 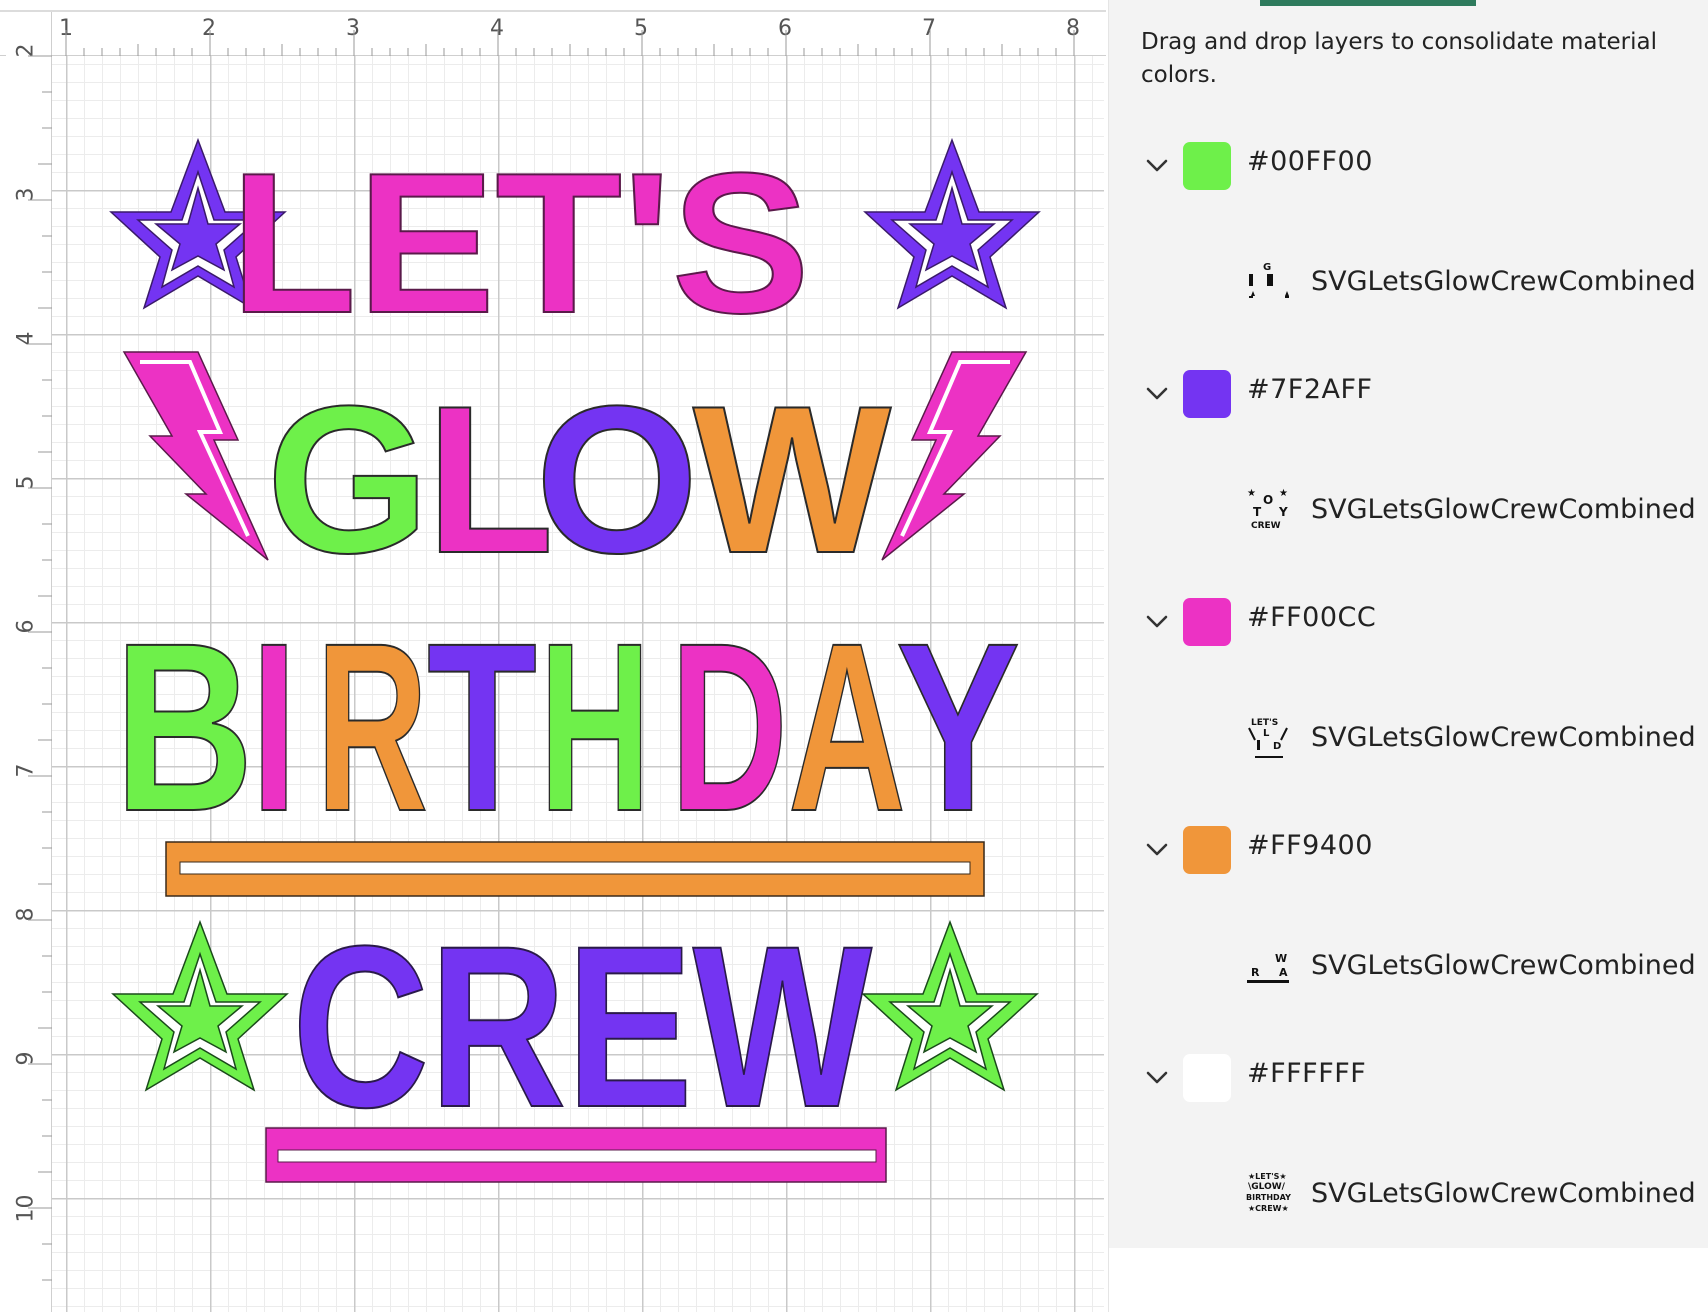 I want to click on word-glow: G L O W, so click(x=578, y=479).